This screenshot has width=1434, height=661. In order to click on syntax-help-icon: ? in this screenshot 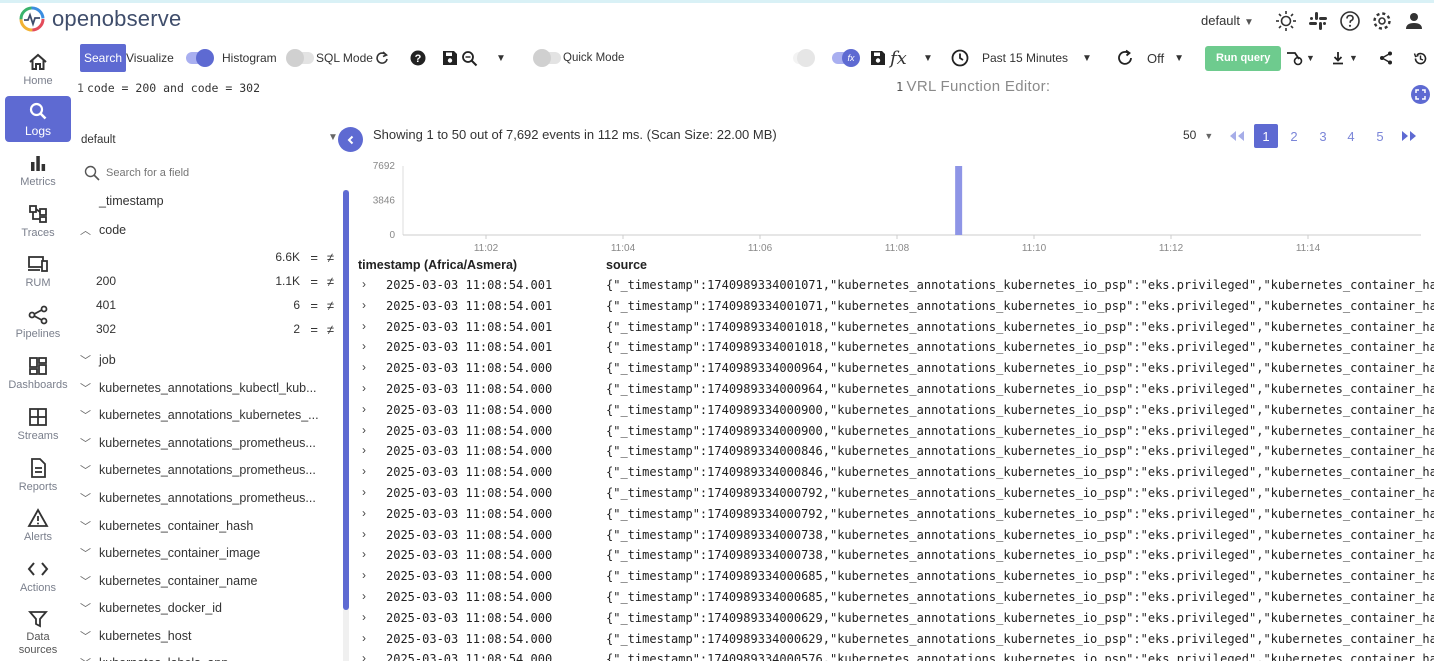, I will do `click(418, 58)`.